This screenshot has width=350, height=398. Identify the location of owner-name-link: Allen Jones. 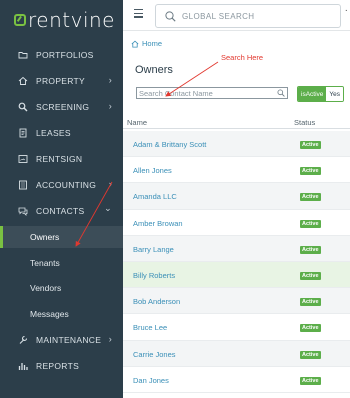
(152, 170).